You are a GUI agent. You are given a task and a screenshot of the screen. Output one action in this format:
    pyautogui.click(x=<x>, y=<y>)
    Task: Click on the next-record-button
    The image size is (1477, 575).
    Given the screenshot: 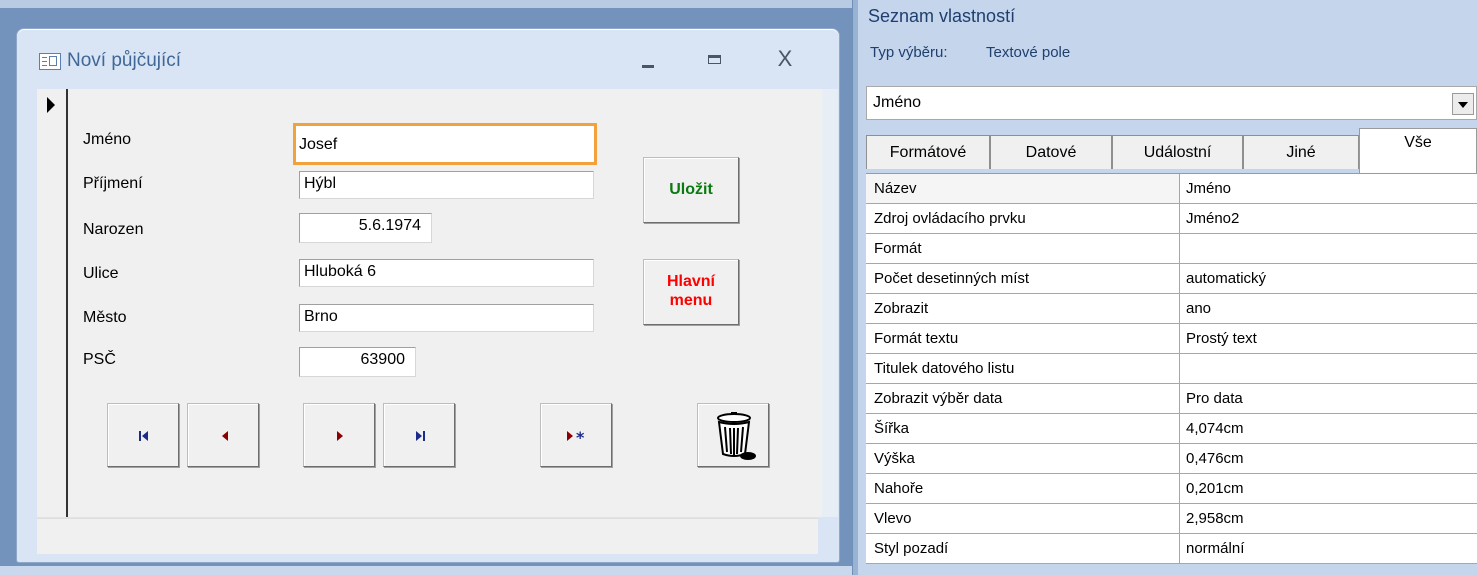 What is the action you would take?
    pyautogui.click(x=339, y=435)
    